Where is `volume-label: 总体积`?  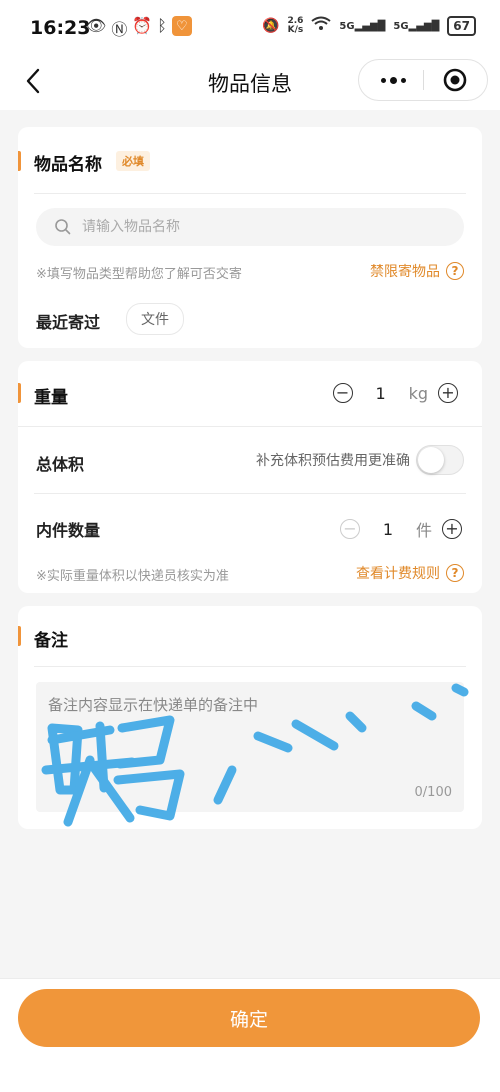
volume-label: 总体积 is located at coordinates (60, 464).